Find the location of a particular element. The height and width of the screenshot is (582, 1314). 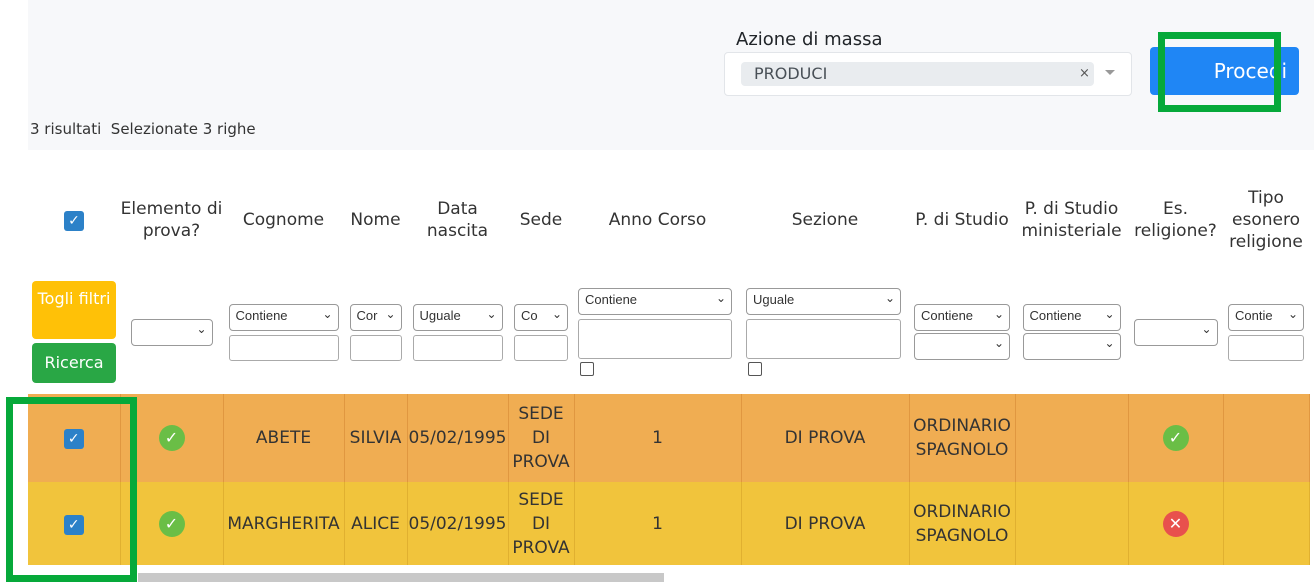

filter-nome: Cor ⌄ is located at coordinates (375, 332).